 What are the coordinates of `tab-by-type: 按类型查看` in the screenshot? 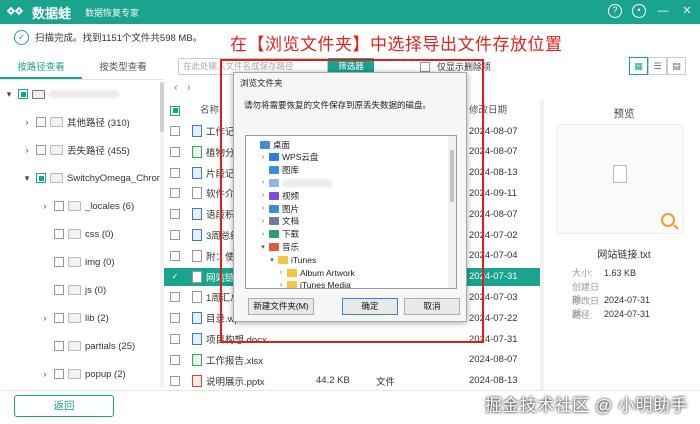 It's located at (123, 68).